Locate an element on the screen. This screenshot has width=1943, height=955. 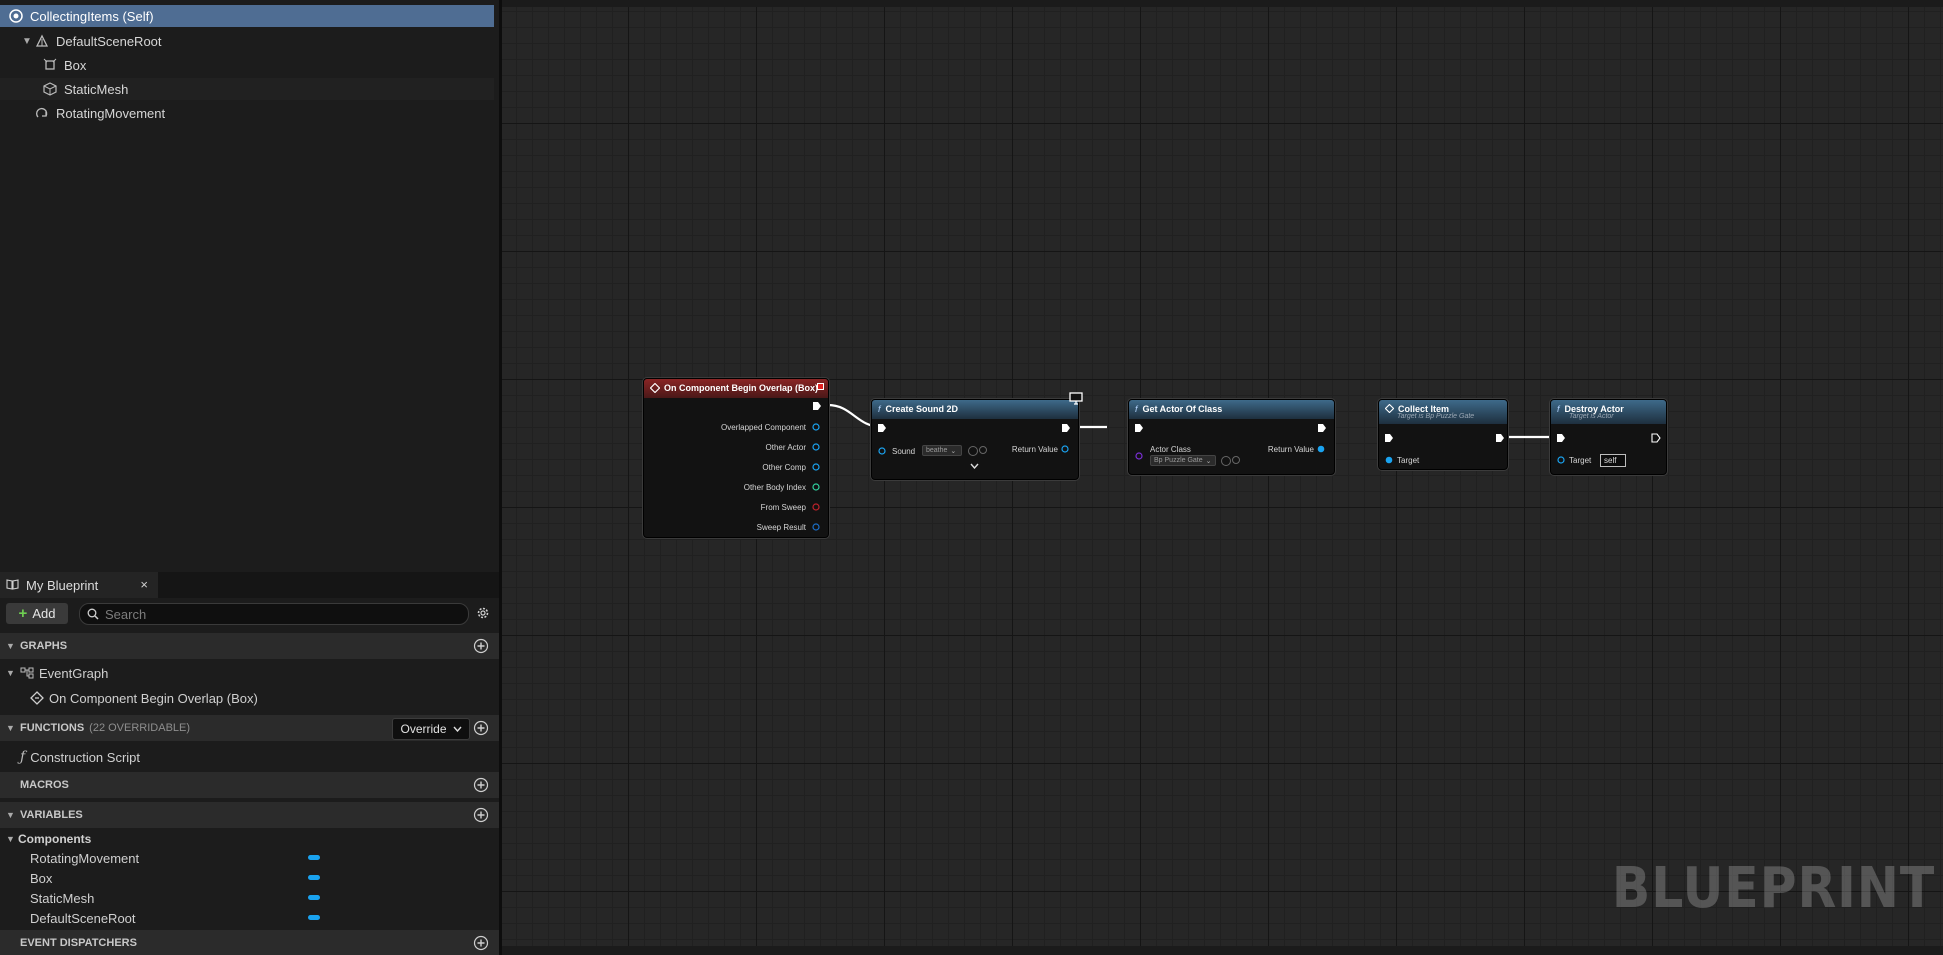
section-macros: MACROS is located at coordinates (249, 785).